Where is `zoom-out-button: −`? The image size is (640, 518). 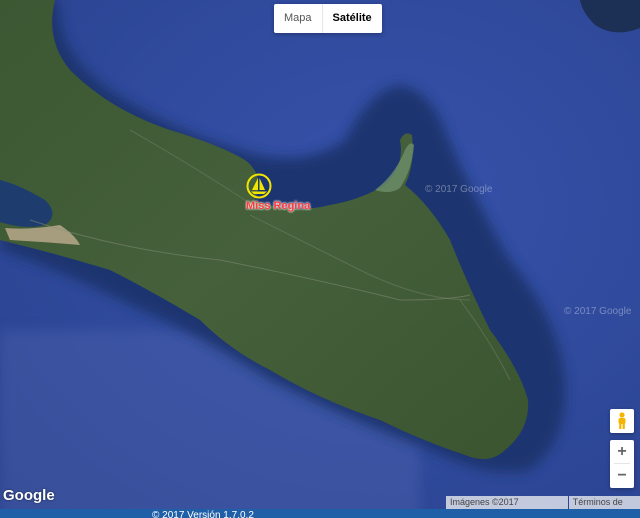 zoom-out-button: − is located at coordinates (622, 475).